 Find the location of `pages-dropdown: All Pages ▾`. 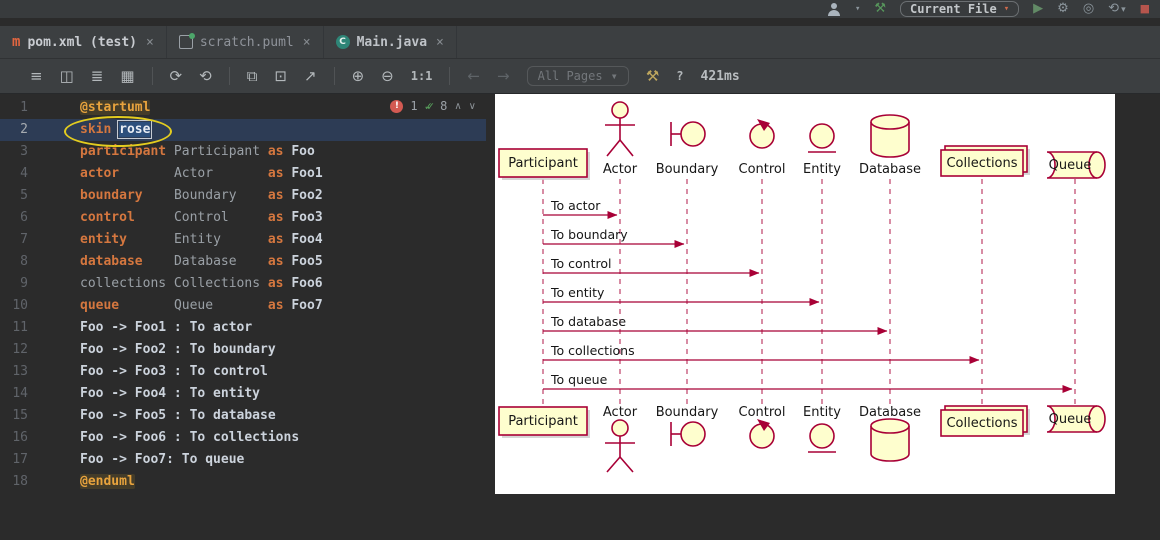

pages-dropdown: All Pages ▾ is located at coordinates (577, 76).